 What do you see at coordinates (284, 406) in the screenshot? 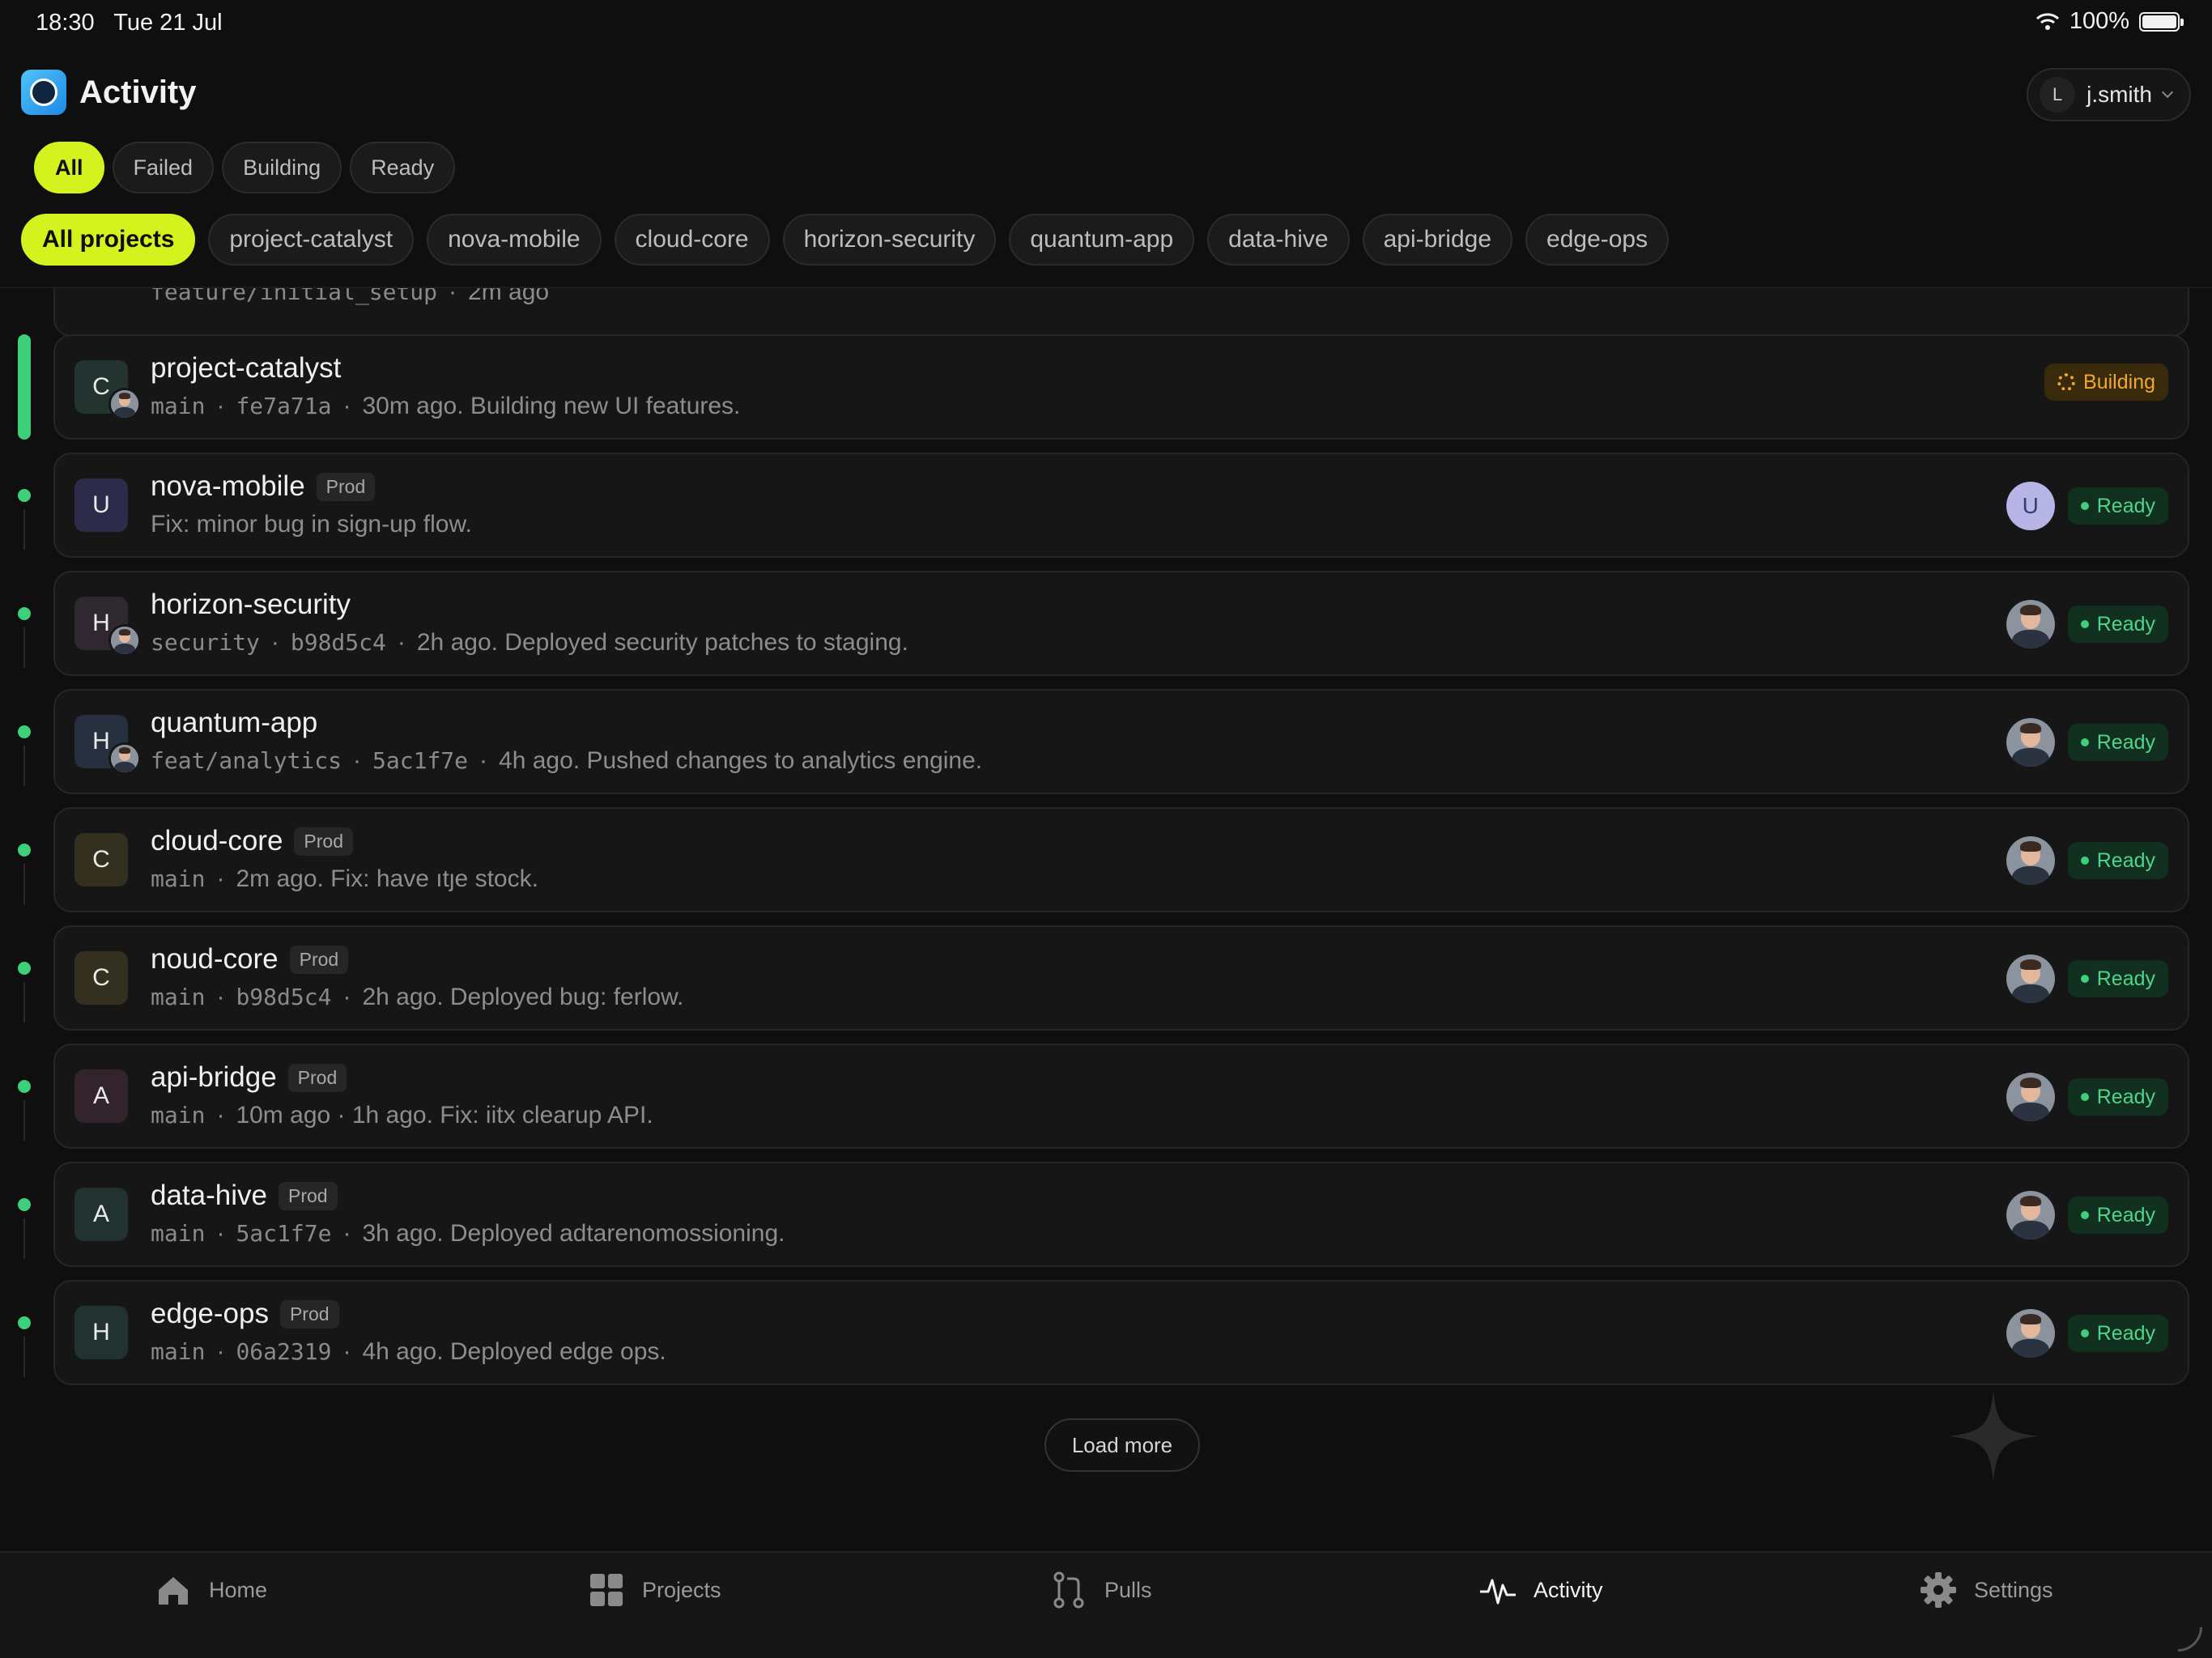
I see `commit-hash: fe7a71a` at bounding box center [284, 406].